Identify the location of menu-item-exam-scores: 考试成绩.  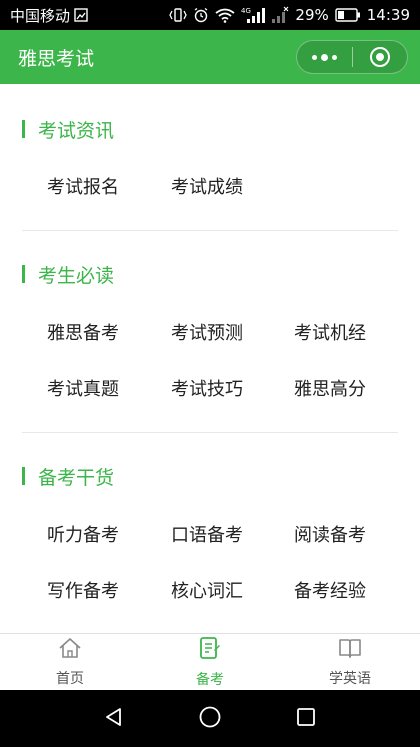
(207, 186).